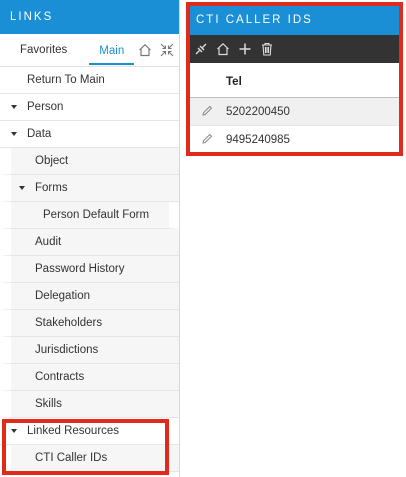  Describe the element at coordinates (96, 215) in the screenshot. I see `tree-item-label: Person Default Form` at that location.